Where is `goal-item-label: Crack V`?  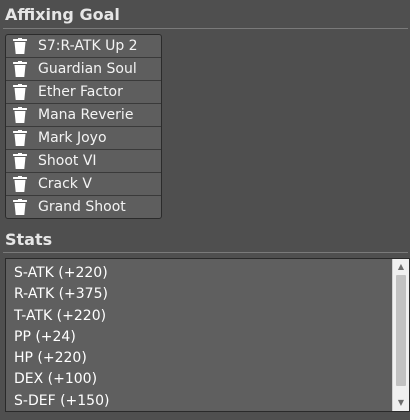 goal-item-label: Crack V is located at coordinates (65, 184).